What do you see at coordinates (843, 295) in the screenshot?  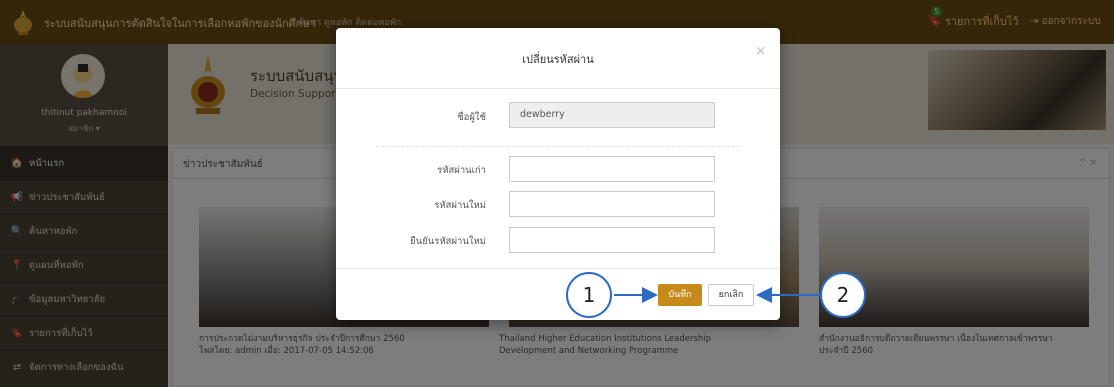 I see `callout-2: 2` at bounding box center [843, 295].